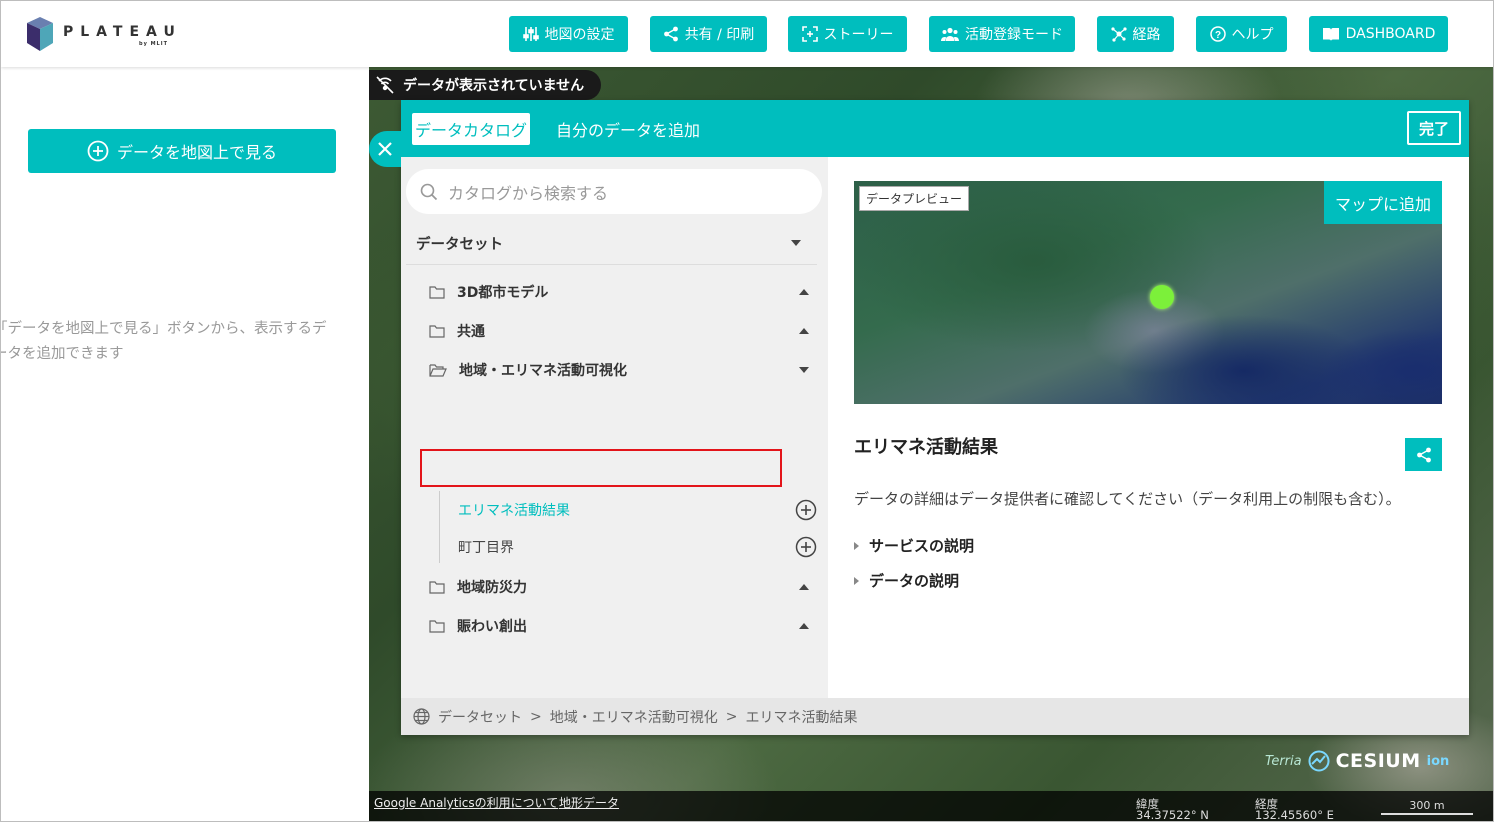 Image resolution: width=1494 pixels, height=822 pixels. I want to click on done-button: 完了, so click(1434, 128).